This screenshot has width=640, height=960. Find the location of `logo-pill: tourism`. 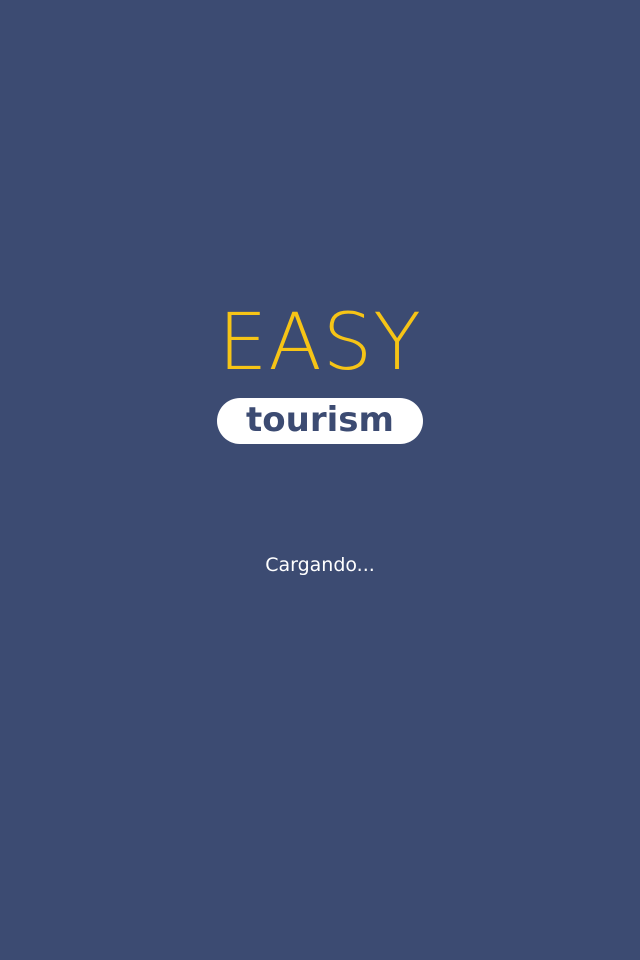

logo-pill: tourism is located at coordinates (320, 421).